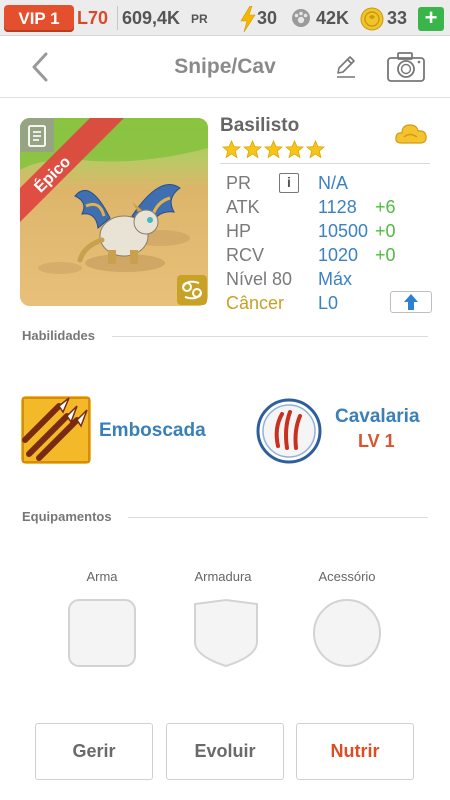  What do you see at coordinates (385, 231) in the screenshot?
I see `hp-bonus: +0` at bounding box center [385, 231].